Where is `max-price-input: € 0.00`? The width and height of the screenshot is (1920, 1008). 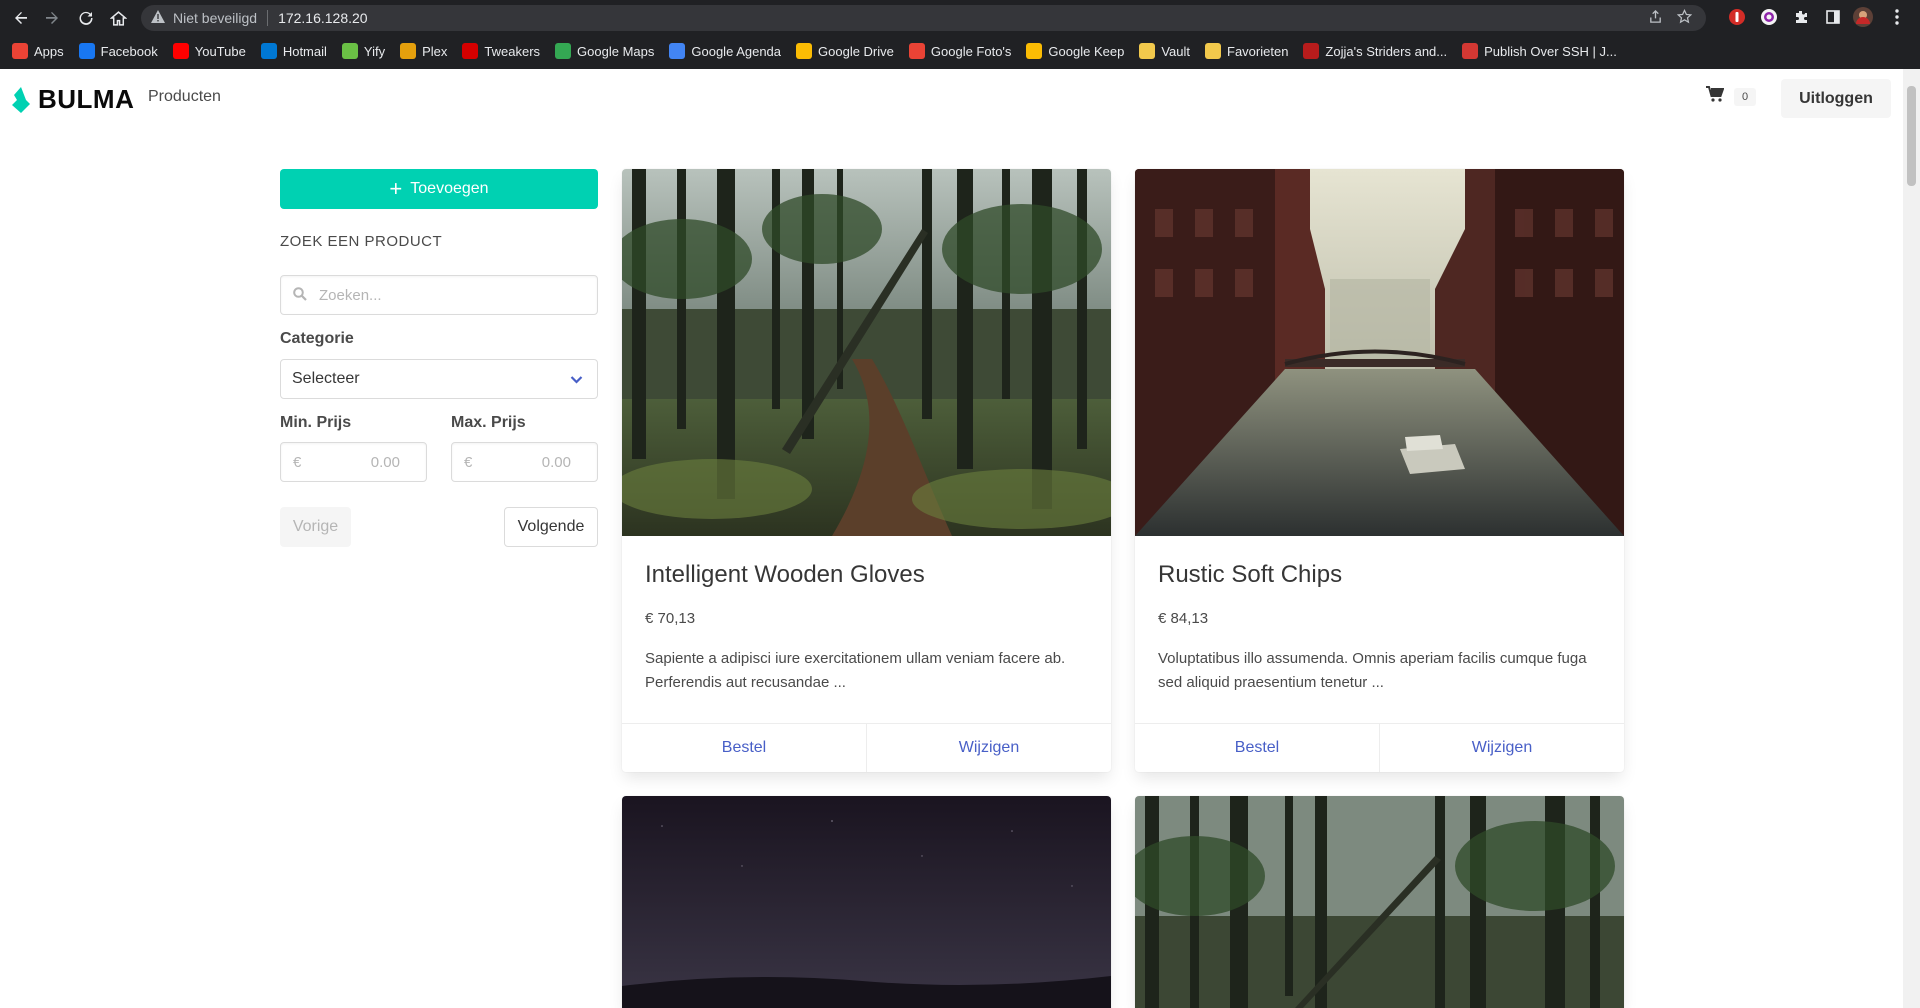
max-price-input: € 0.00 is located at coordinates (524, 462).